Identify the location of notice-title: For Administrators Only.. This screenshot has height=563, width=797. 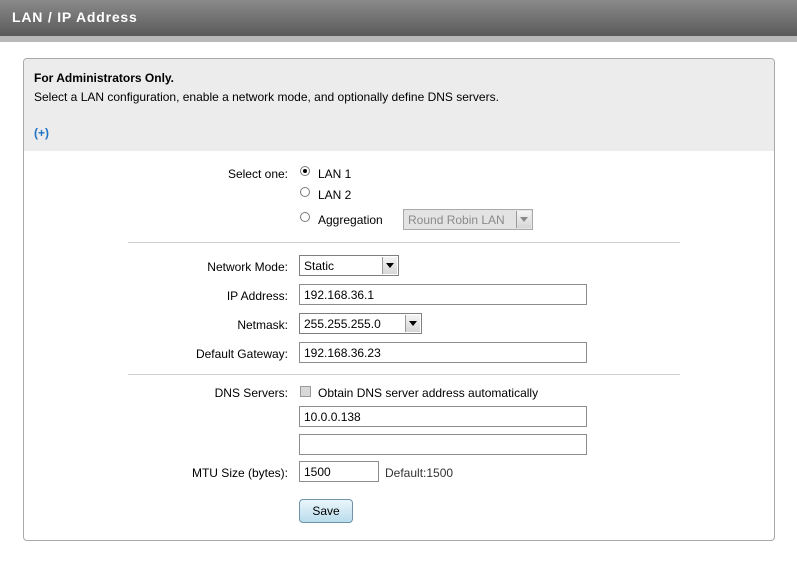
(104, 78).